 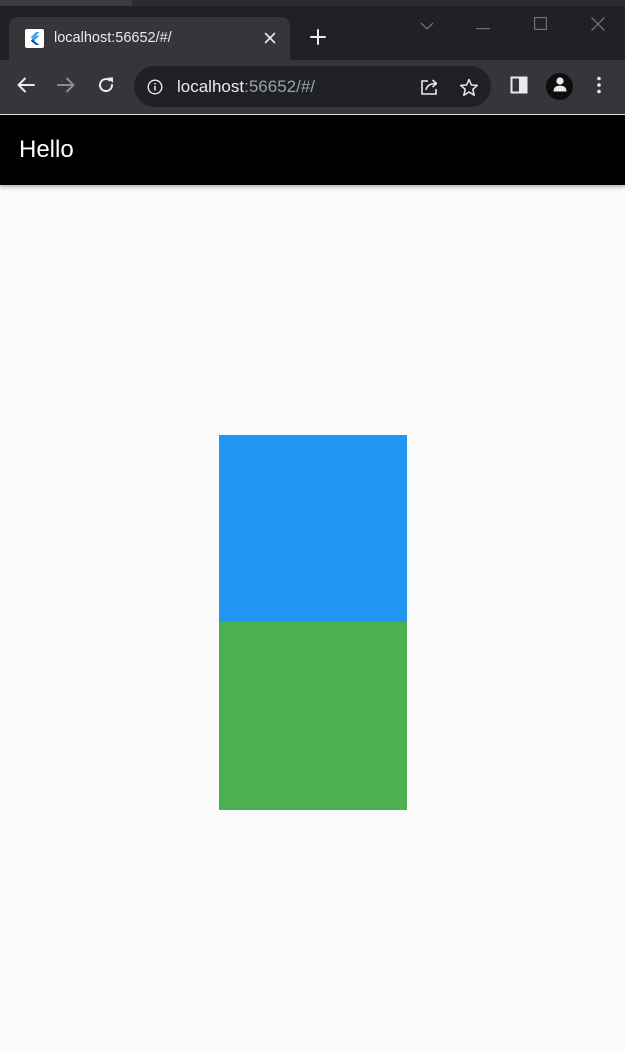 What do you see at coordinates (280, 86) in the screenshot?
I see `url-path: :56652/#/` at bounding box center [280, 86].